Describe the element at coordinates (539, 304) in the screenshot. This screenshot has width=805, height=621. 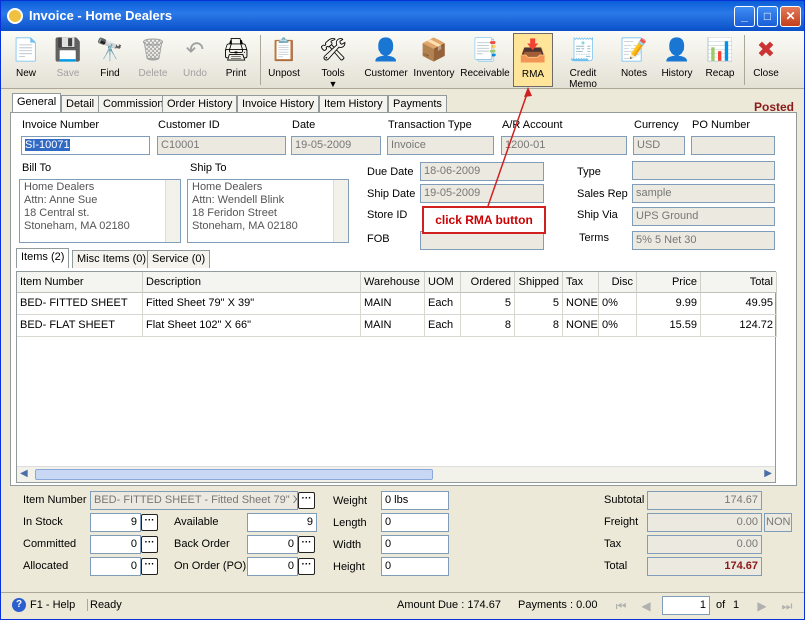
I see `cell: 5` at that location.